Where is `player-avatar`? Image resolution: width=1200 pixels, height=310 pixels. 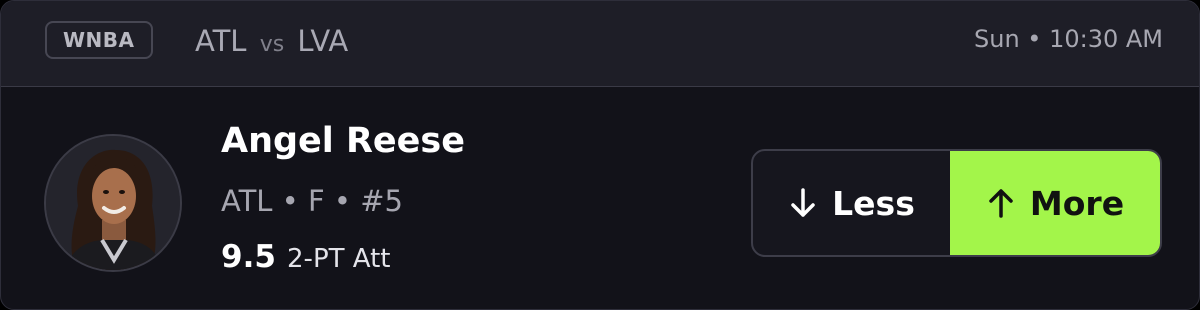
player-avatar is located at coordinates (113, 203).